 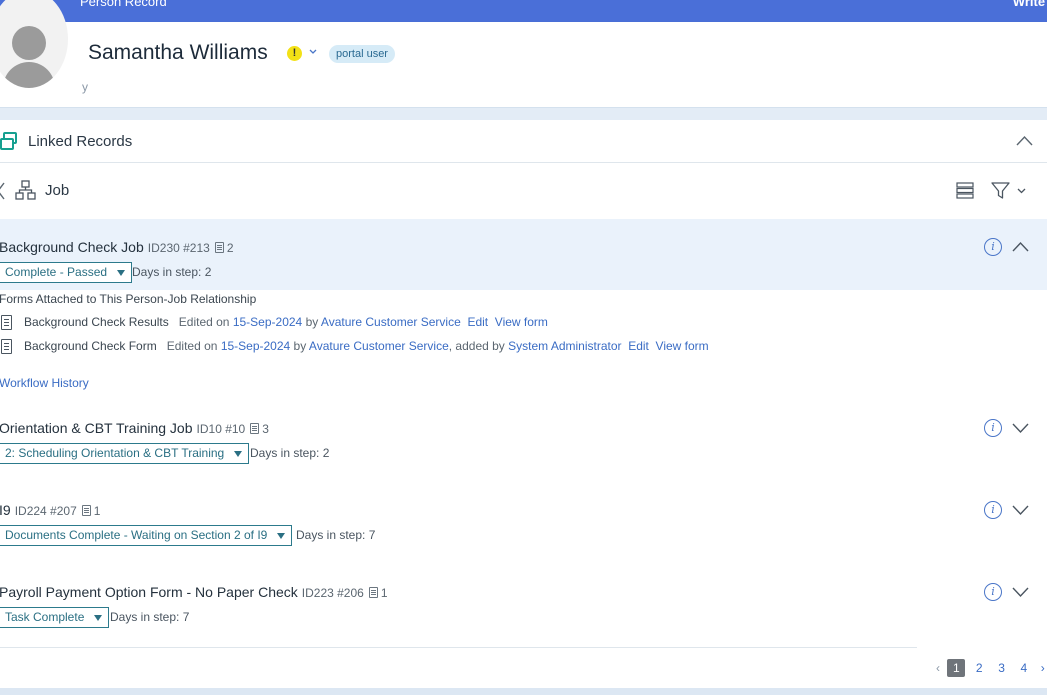 I want to click on pagination: ‹ 1 2 3 4 ›, so click(x=989, y=668).